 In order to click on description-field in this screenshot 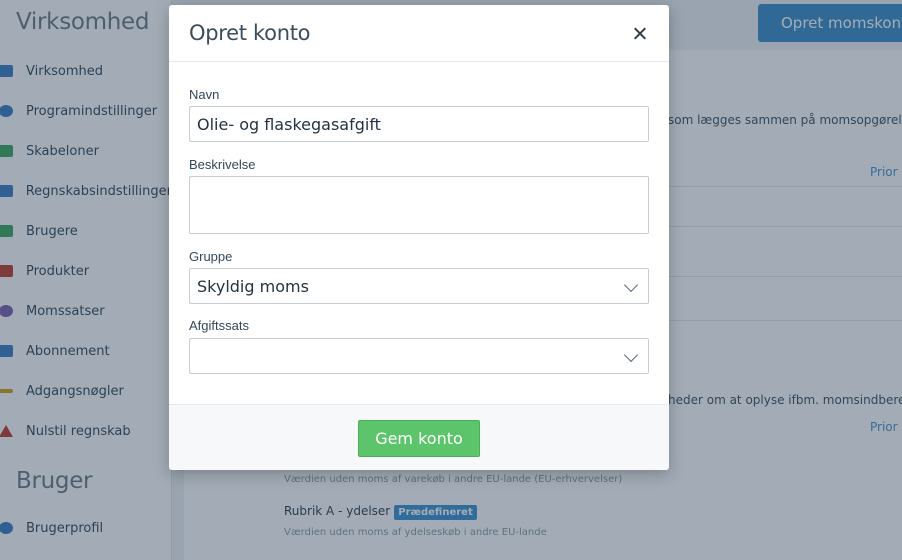, I will do `click(419, 205)`.